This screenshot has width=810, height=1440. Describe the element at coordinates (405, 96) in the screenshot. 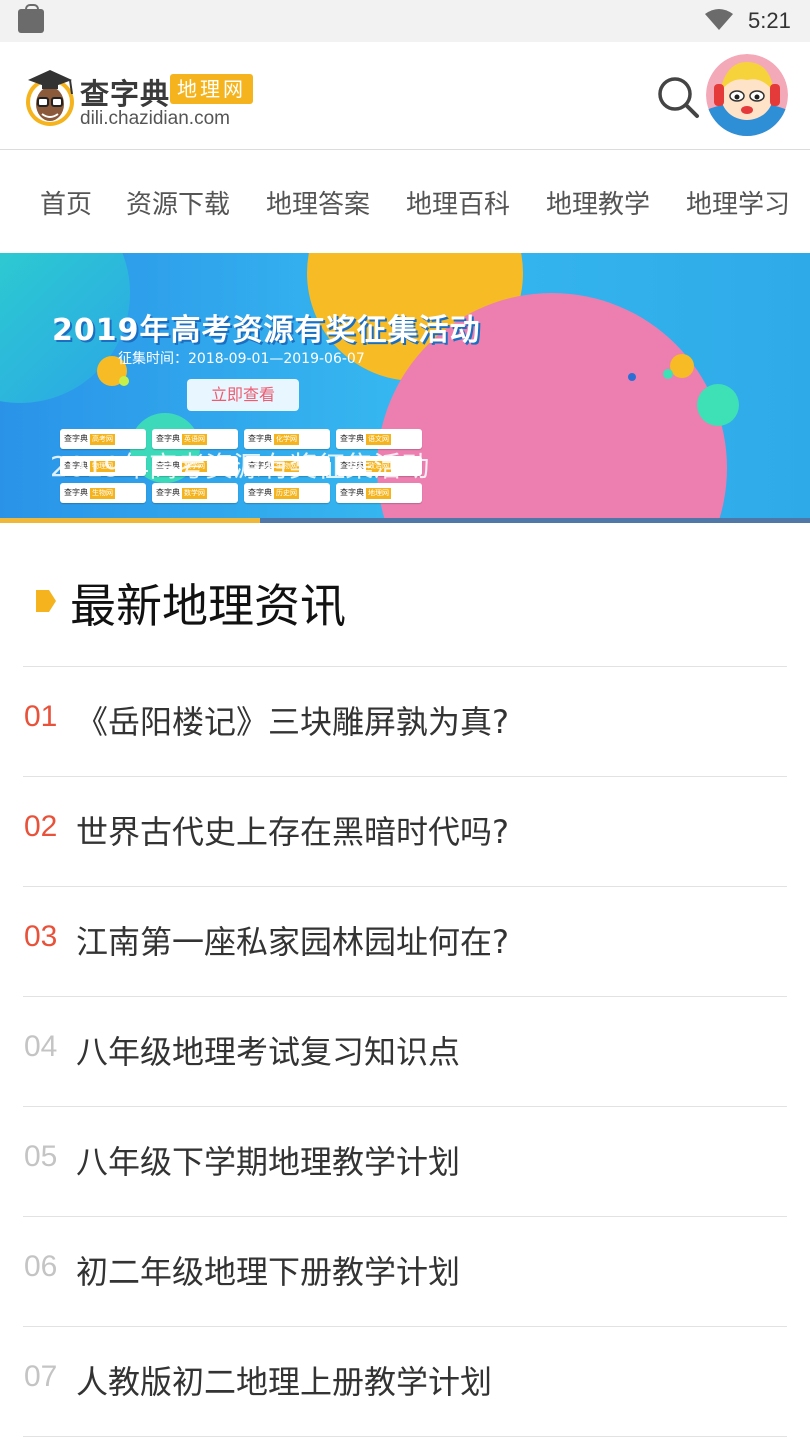

I see `site-header: 查字典 地理网 dili.chazidian.com` at that location.